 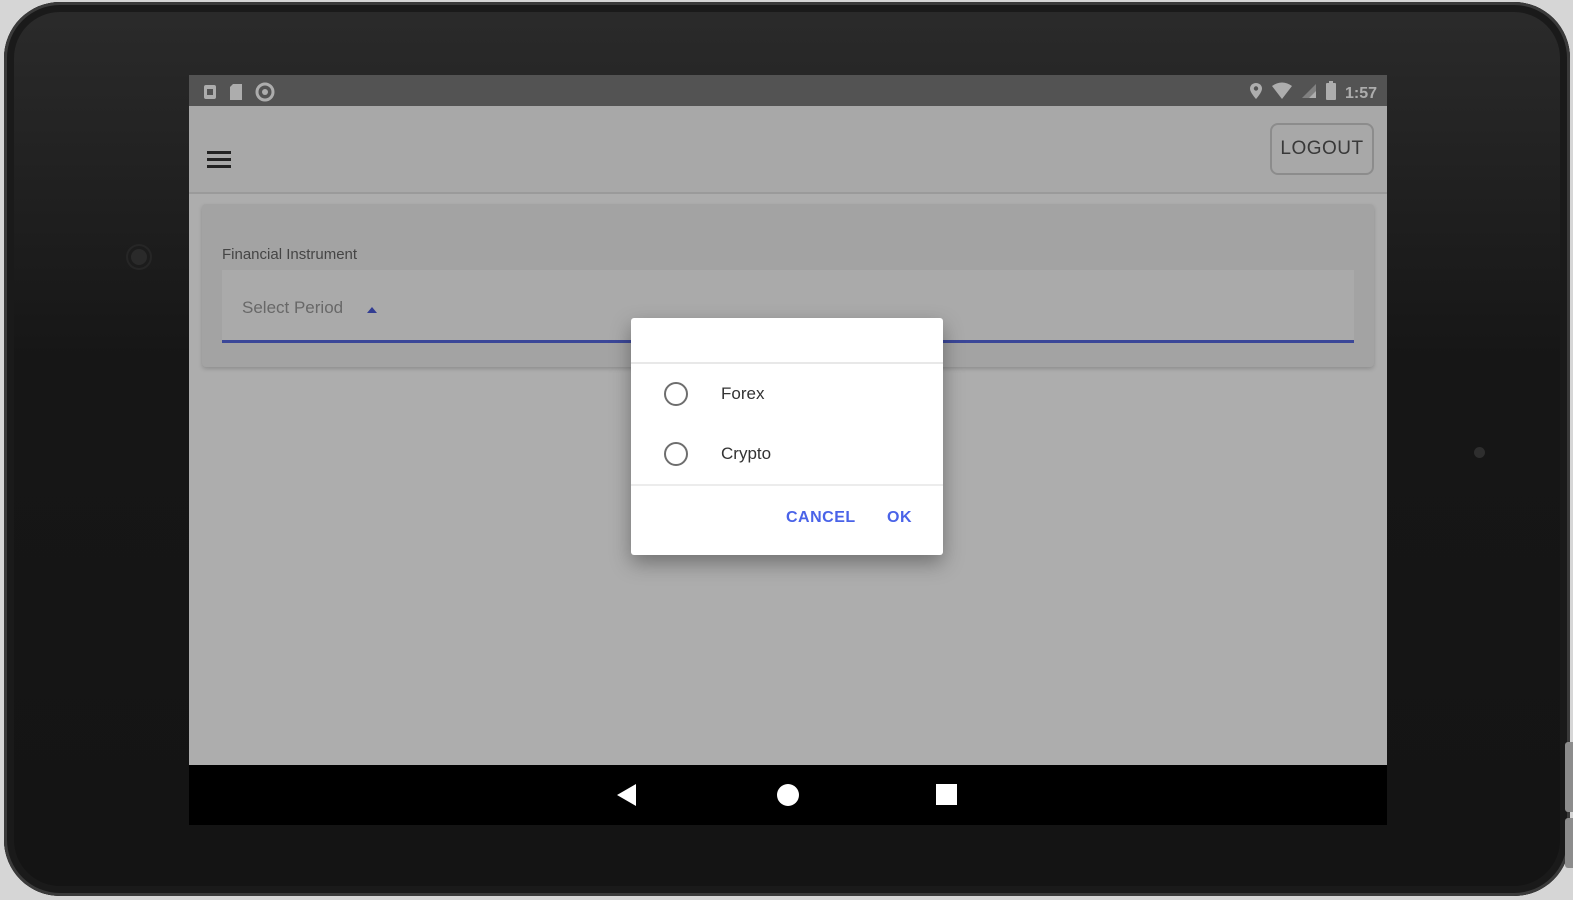 I want to click on recents-square-icon, so click(x=946, y=794).